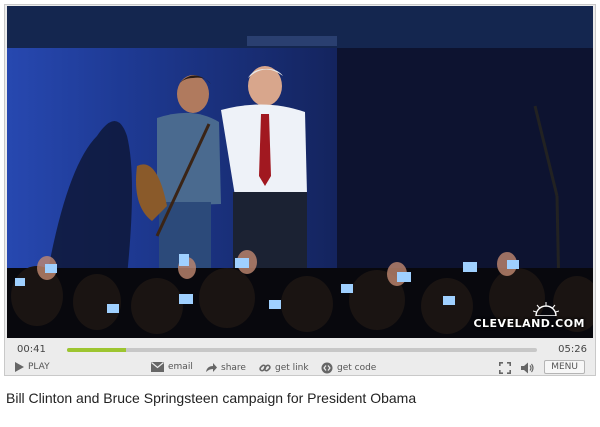  I want to click on email-label: email, so click(180, 367).